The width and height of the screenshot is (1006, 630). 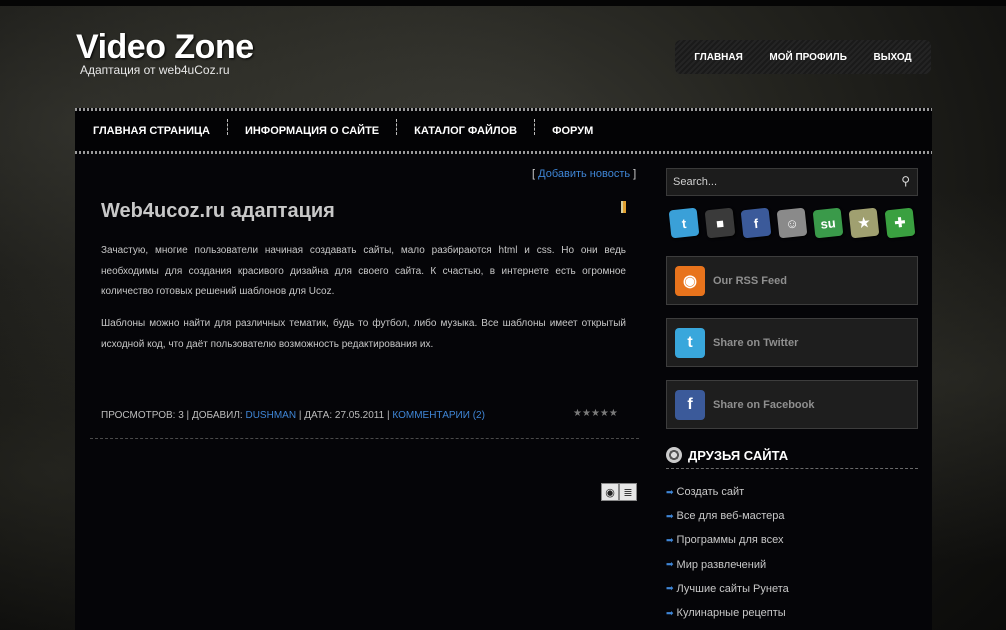 What do you see at coordinates (721, 564) in the screenshot?
I see `friend-link-label: Мир развлечений` at bounding box center [721, 564].